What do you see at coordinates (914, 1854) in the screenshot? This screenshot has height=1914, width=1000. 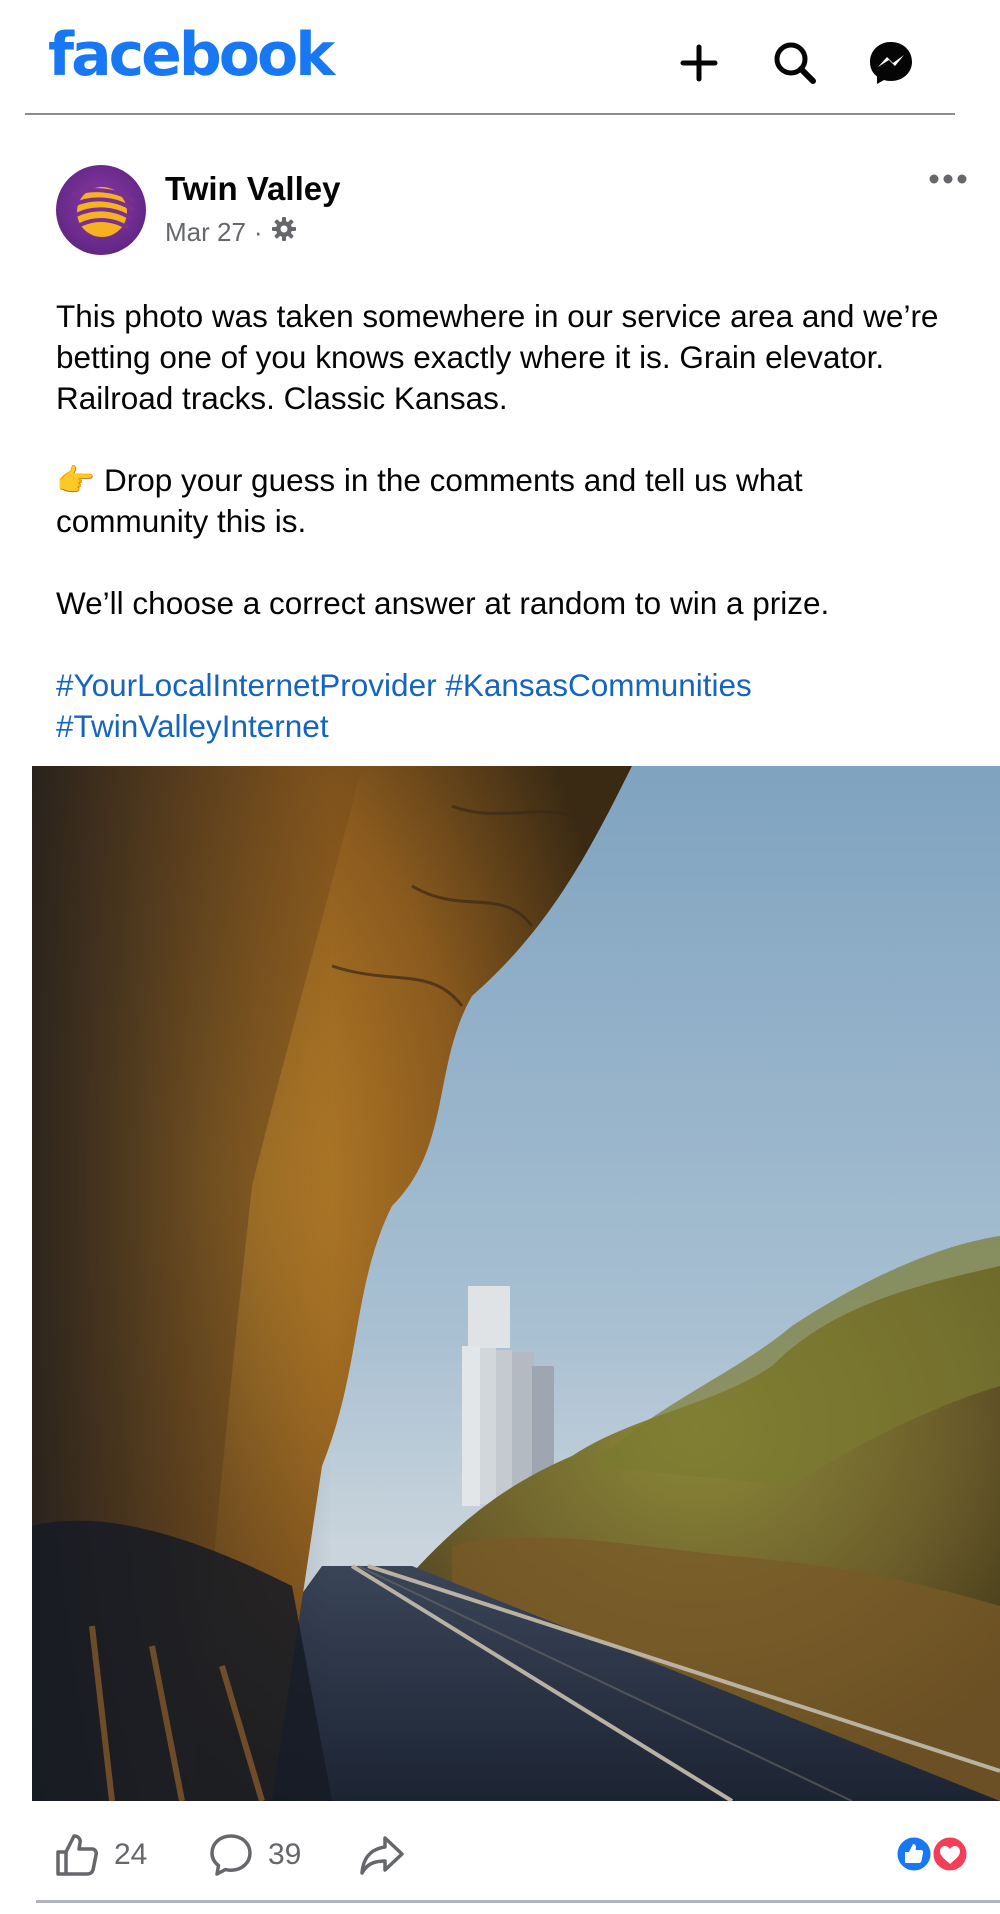 I see `like-reaction-icon` at bounding box center [914, 1854].